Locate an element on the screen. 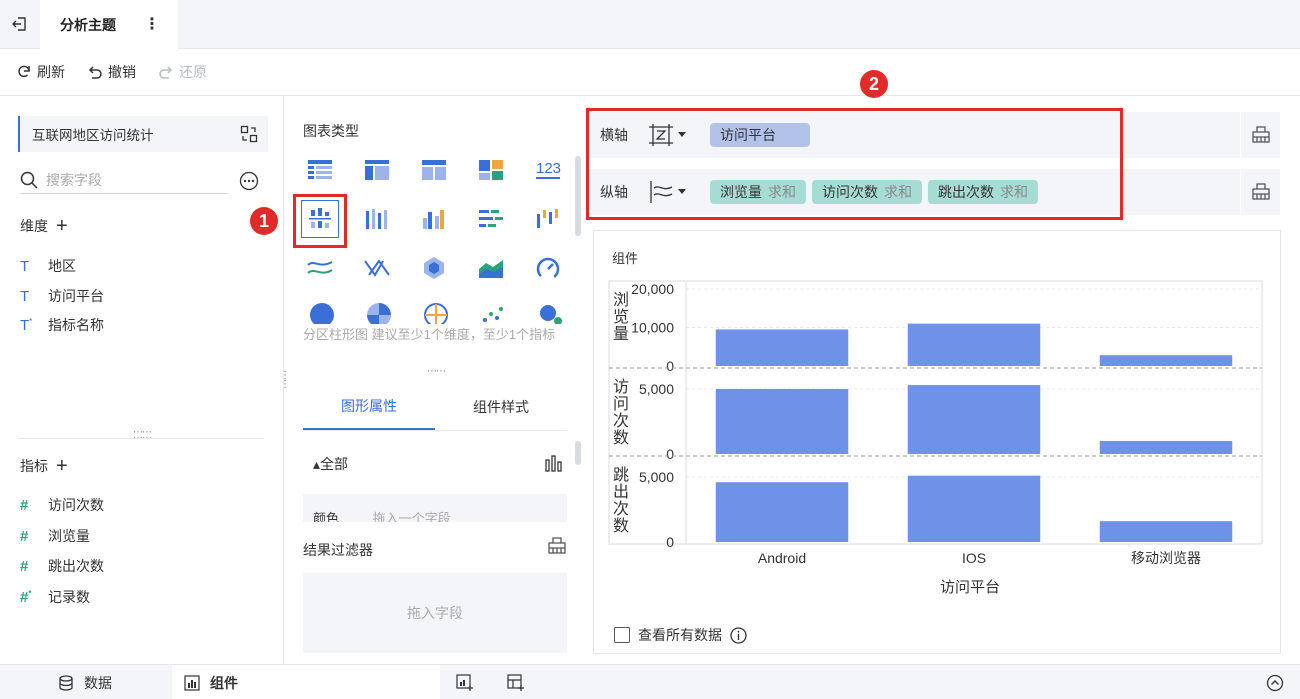  series-label-char: 问 is located at coordinates (621, 404).